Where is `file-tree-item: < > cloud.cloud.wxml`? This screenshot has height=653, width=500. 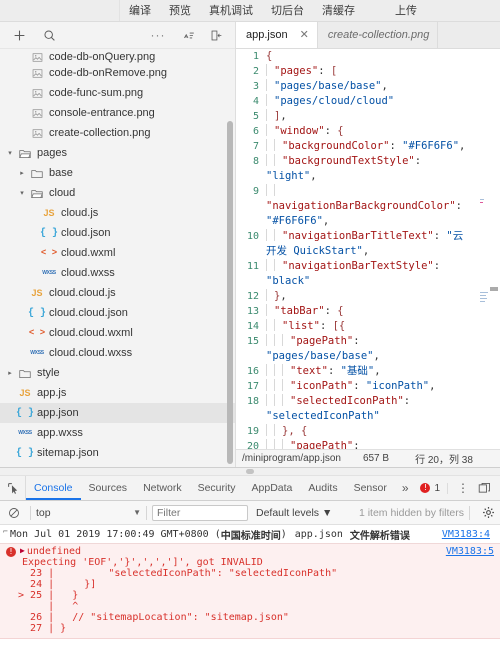 file-tree-item: < > cloud.cloud.wxml is located at coordinates (117, 333).